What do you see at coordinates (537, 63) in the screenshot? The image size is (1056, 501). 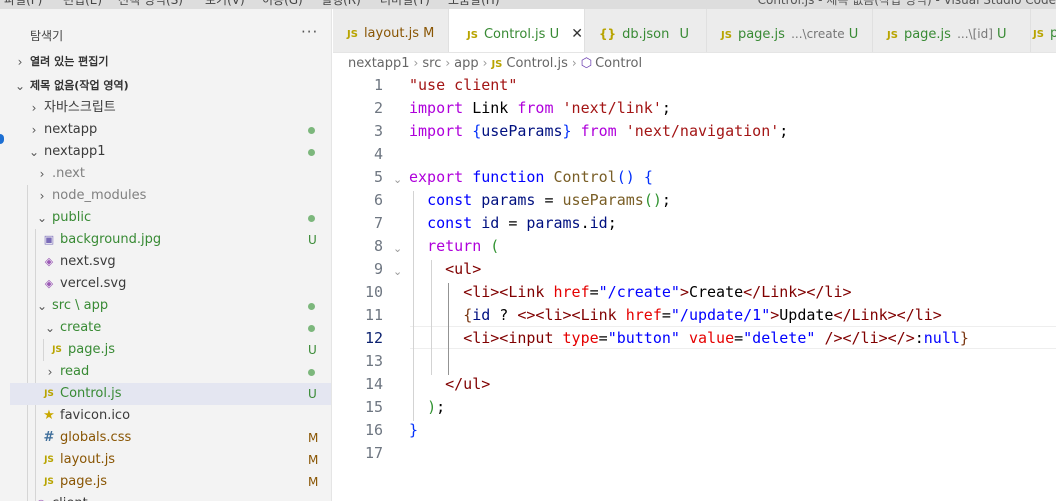 I see `breadcrumb-item: Control.js` at bounding box center [537, 63].